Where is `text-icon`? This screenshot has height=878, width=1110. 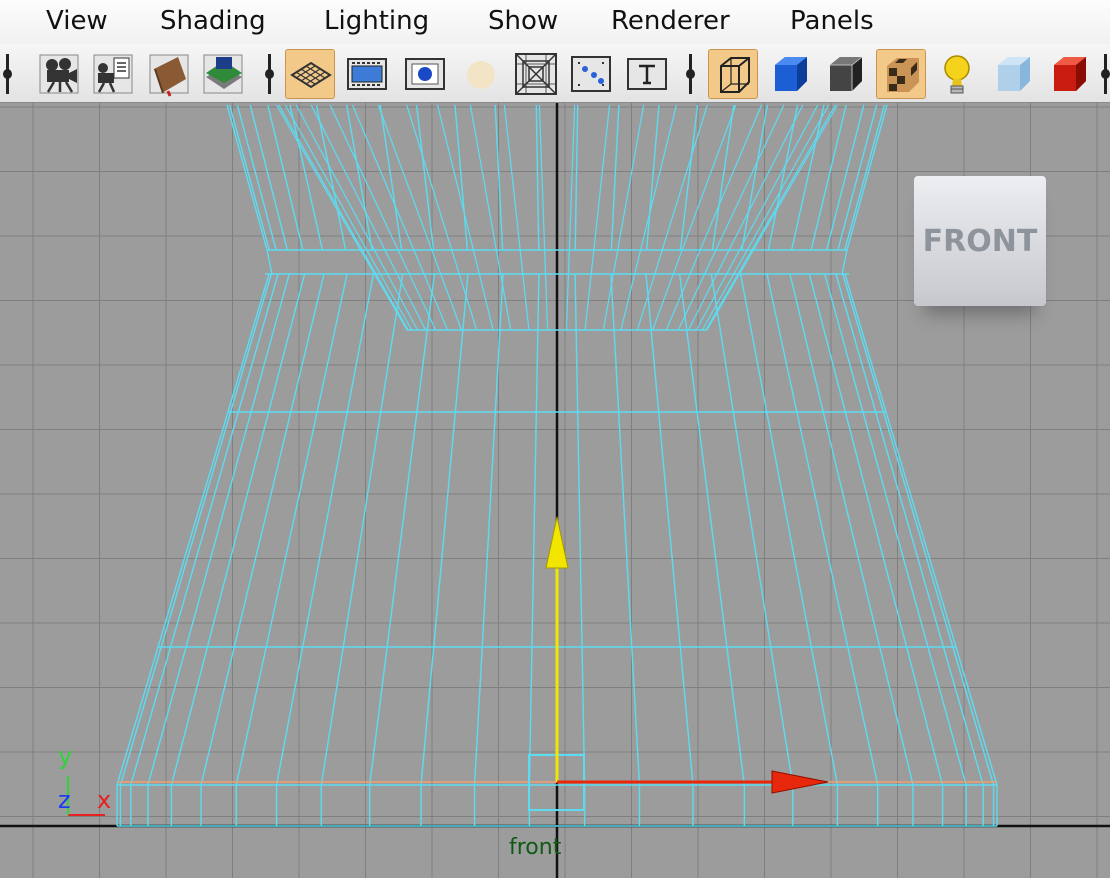
text-icon is located at coordinates (647, 74).